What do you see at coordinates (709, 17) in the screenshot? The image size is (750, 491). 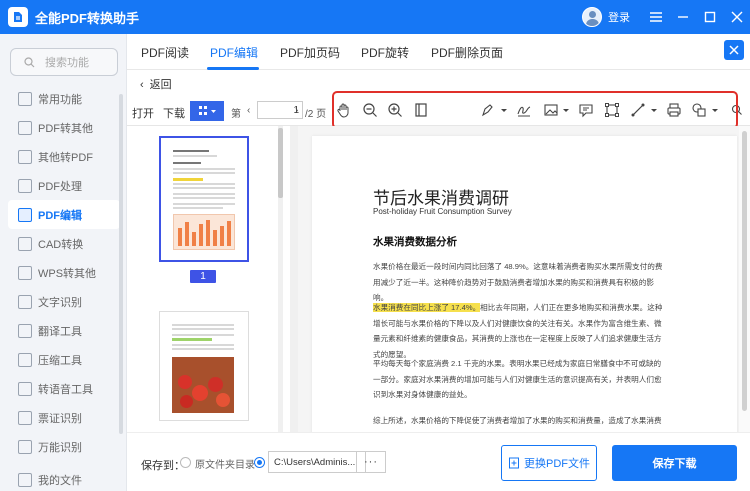 I see `maximize-icon` at bounding box center [709, 17].